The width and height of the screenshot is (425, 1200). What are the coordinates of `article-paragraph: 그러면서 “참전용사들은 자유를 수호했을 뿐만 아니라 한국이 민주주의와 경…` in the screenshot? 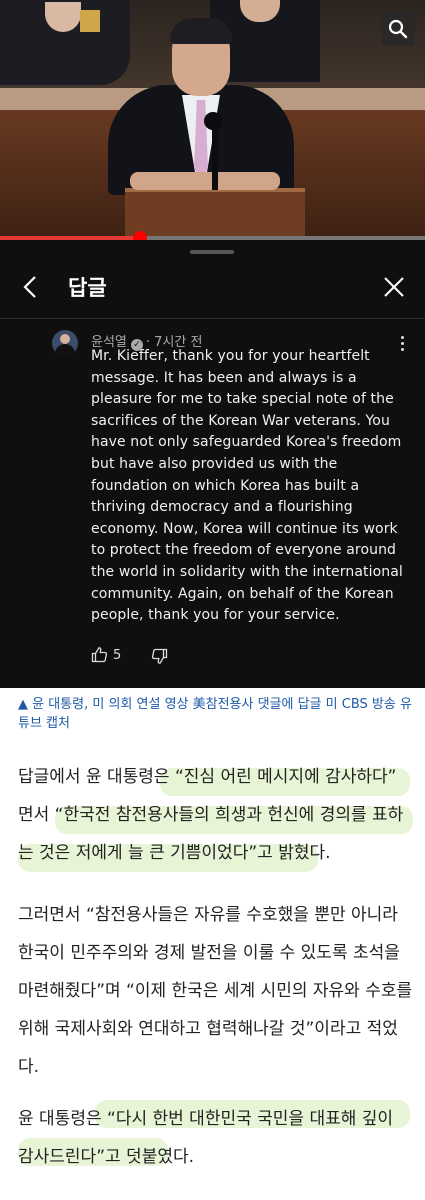 It's located at (215, 991).